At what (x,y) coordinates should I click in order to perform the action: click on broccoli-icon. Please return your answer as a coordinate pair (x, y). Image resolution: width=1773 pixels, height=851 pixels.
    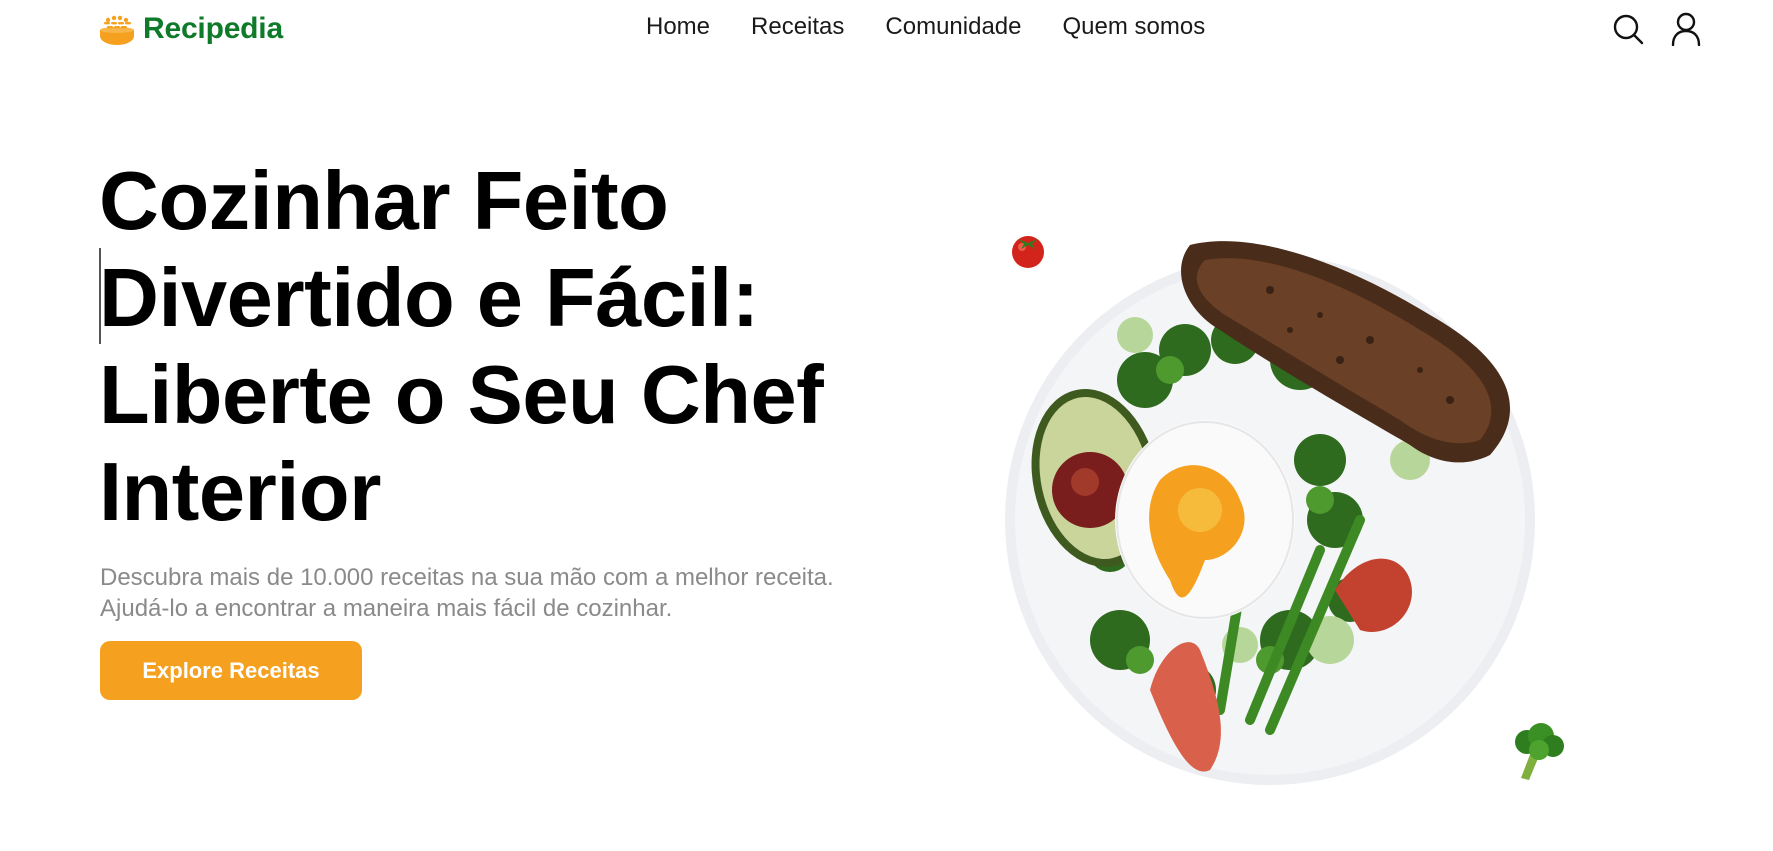
    Looking at the image, I should click on (1539, 751).